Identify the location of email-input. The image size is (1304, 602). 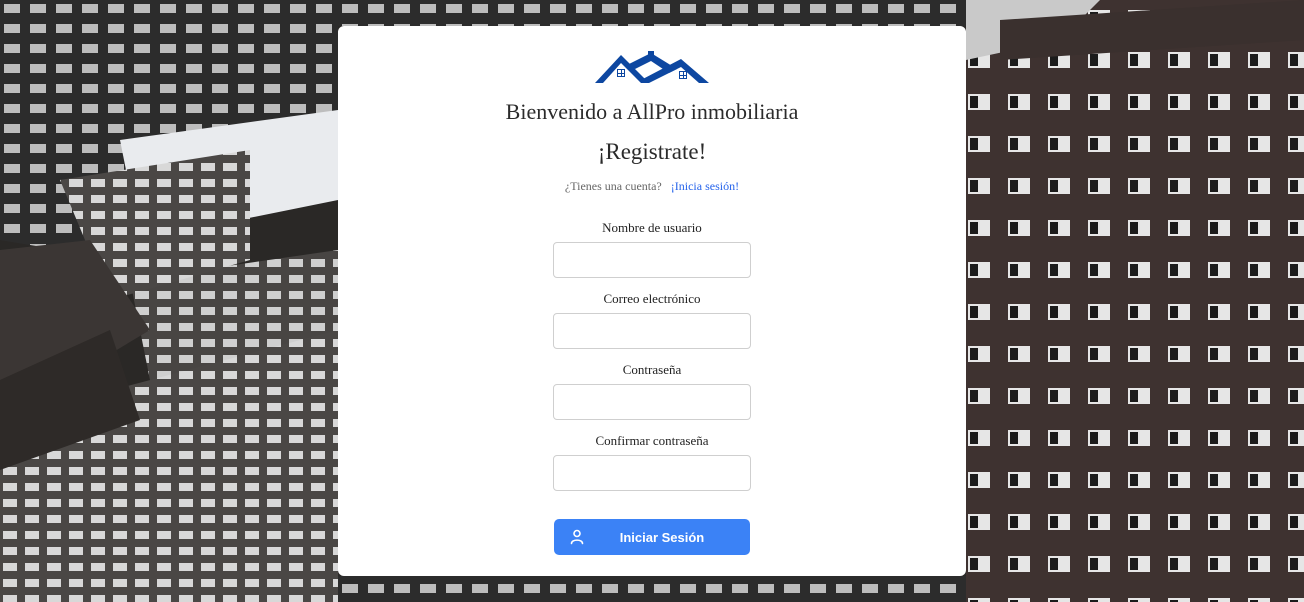
(652, 331).